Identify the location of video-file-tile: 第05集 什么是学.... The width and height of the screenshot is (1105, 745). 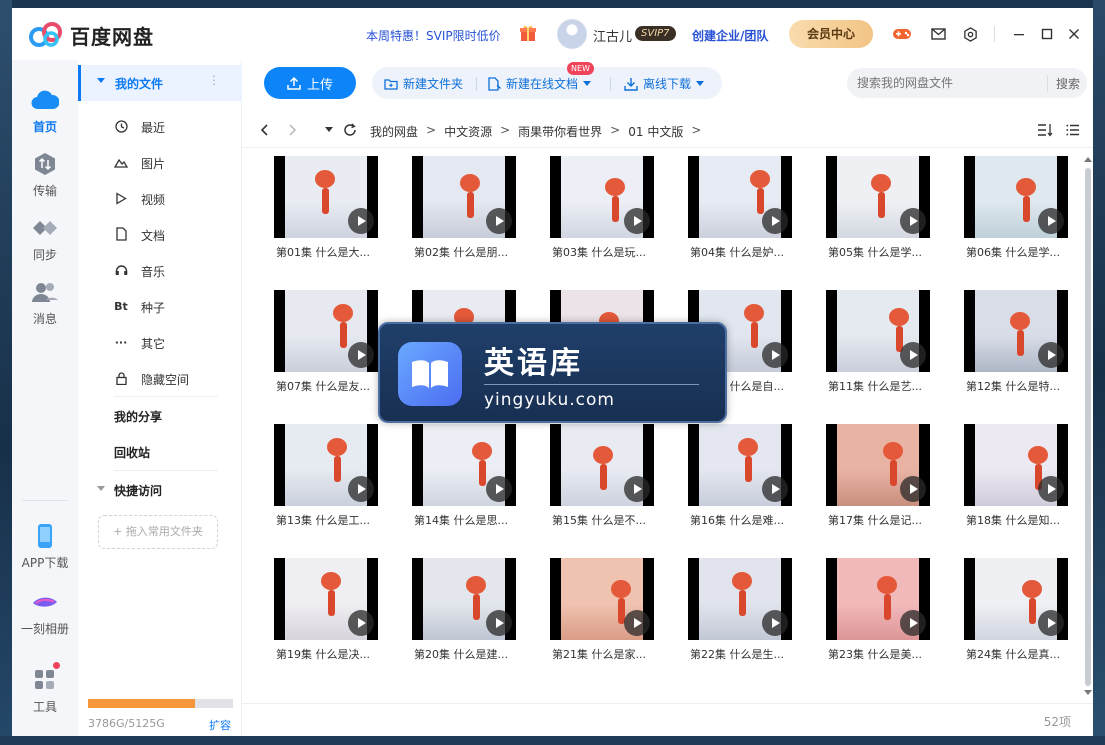
(874, 213).